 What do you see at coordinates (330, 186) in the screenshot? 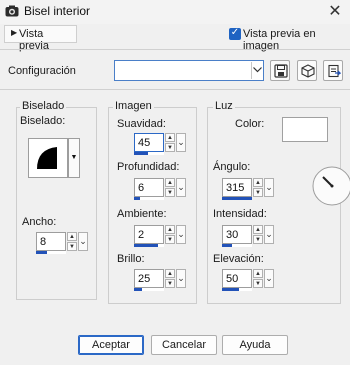
I see `angle-dial-icon` at bounding box center [330, 186].